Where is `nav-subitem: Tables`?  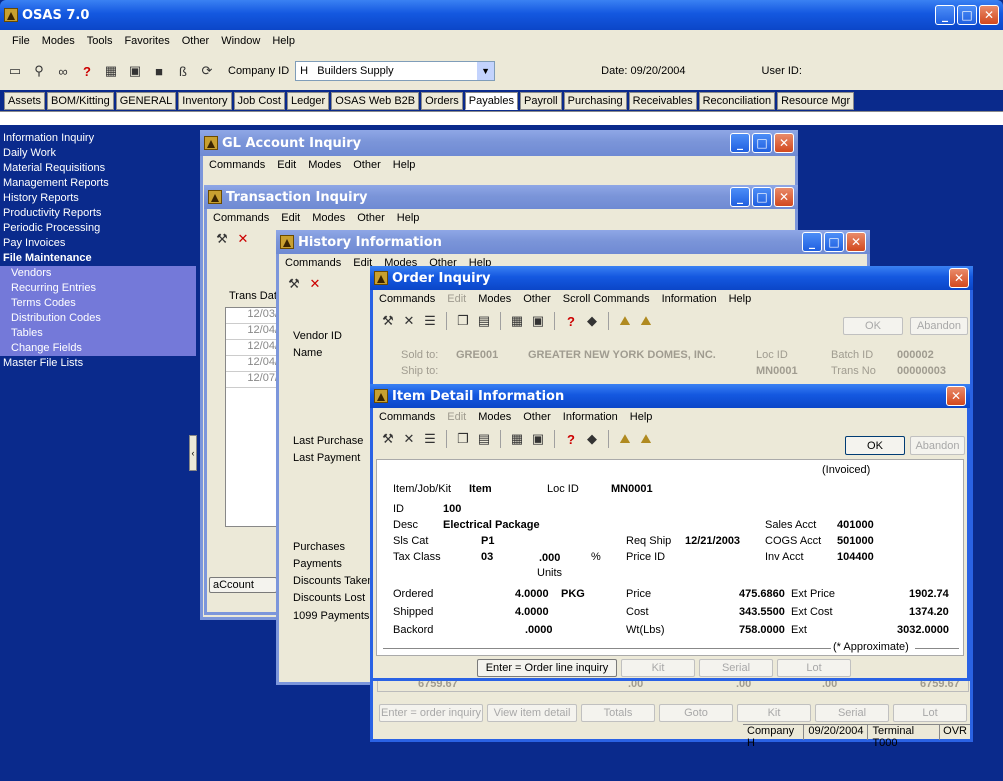 nav-subitem: Tables is located at coordinates (102, 333).